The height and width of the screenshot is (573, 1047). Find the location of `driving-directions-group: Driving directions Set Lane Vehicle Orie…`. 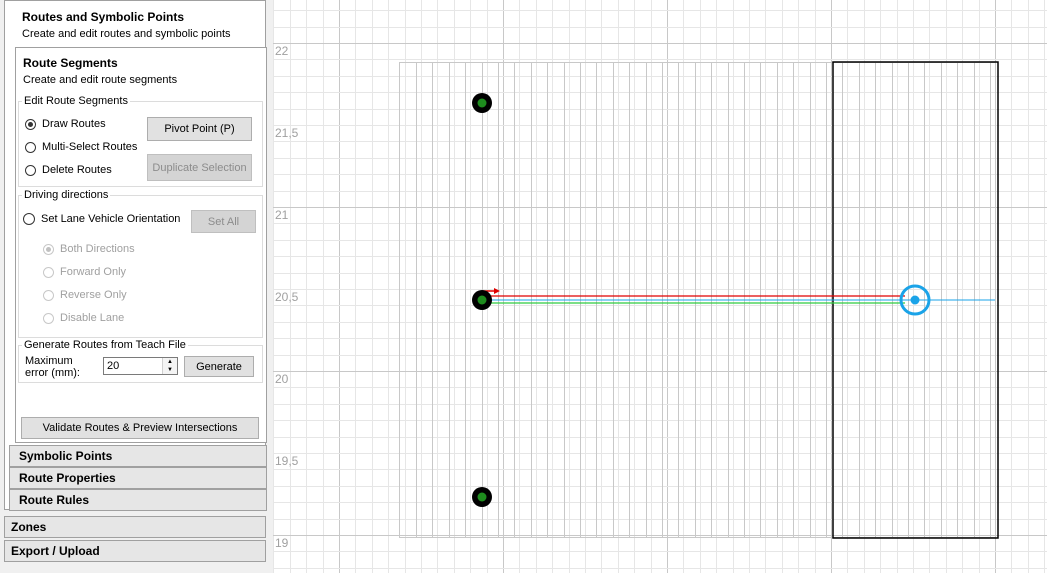

driving-directions-group: Driving directions Set Lane Vehicle Orie… is located at coordinates (140, 263).